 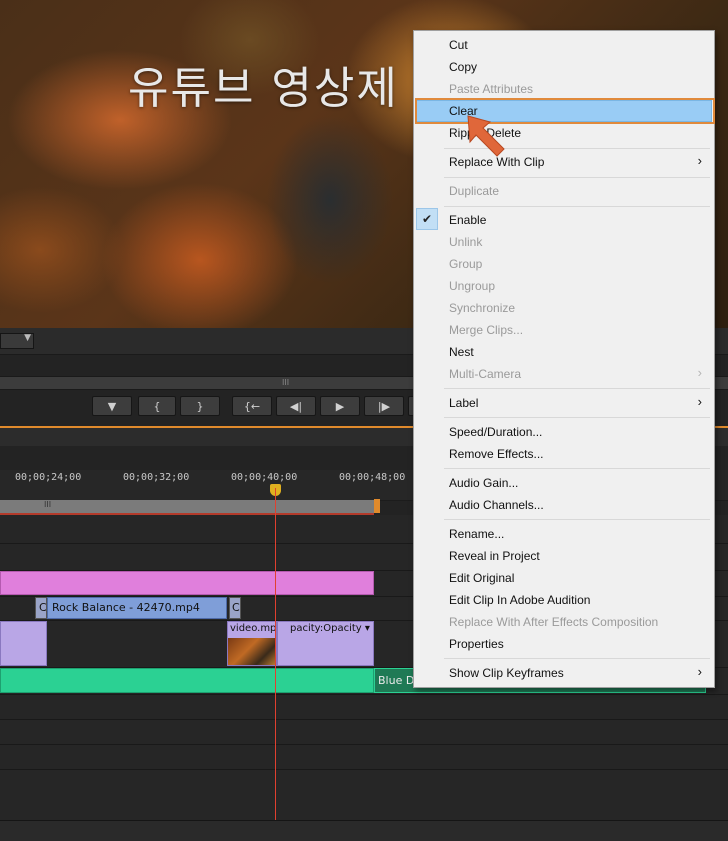 I want to click on work-area-bar, so click(x=187, y=506).